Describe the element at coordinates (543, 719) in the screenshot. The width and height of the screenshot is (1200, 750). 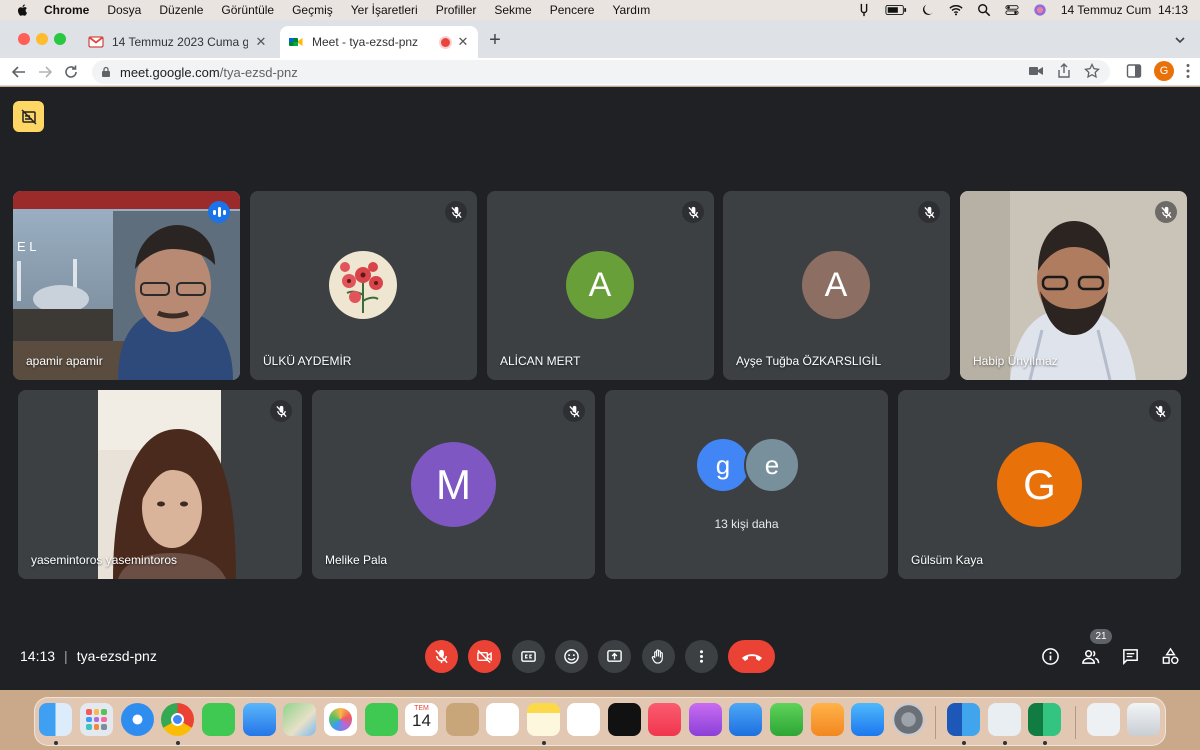
I see `notes-icon` at that location.